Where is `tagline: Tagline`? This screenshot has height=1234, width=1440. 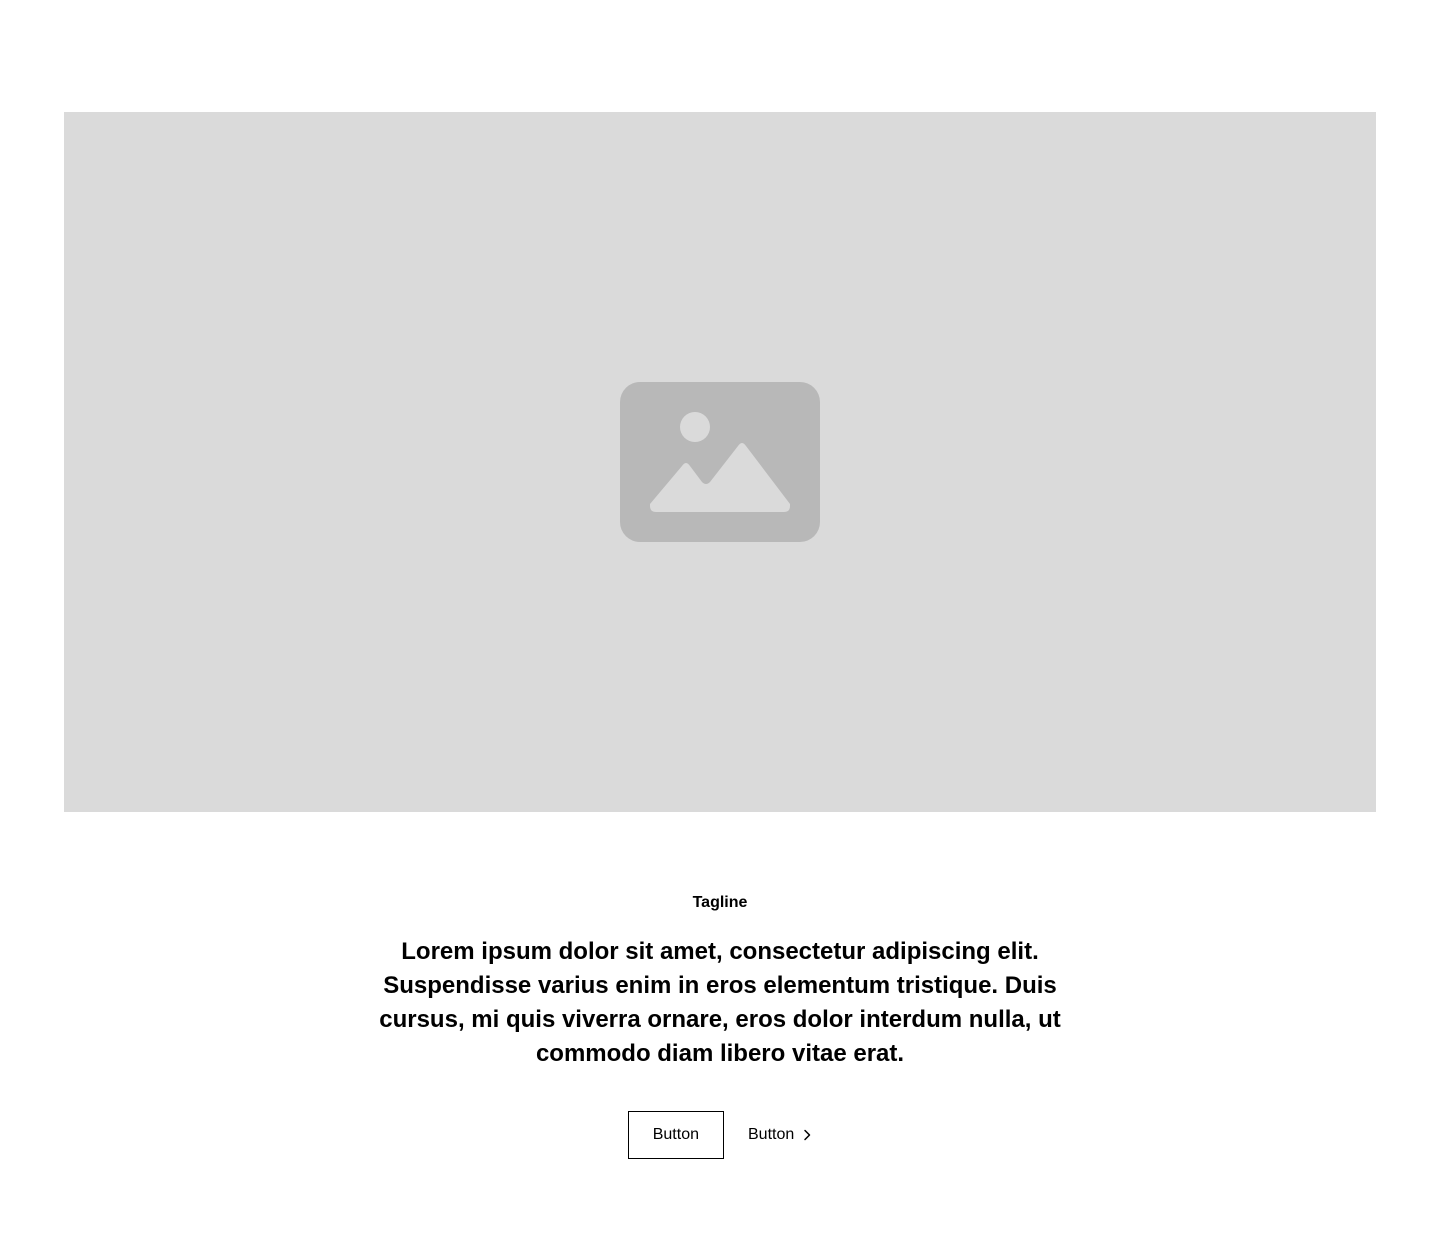
tagline: Tagline is located at coordinates (720, 902).